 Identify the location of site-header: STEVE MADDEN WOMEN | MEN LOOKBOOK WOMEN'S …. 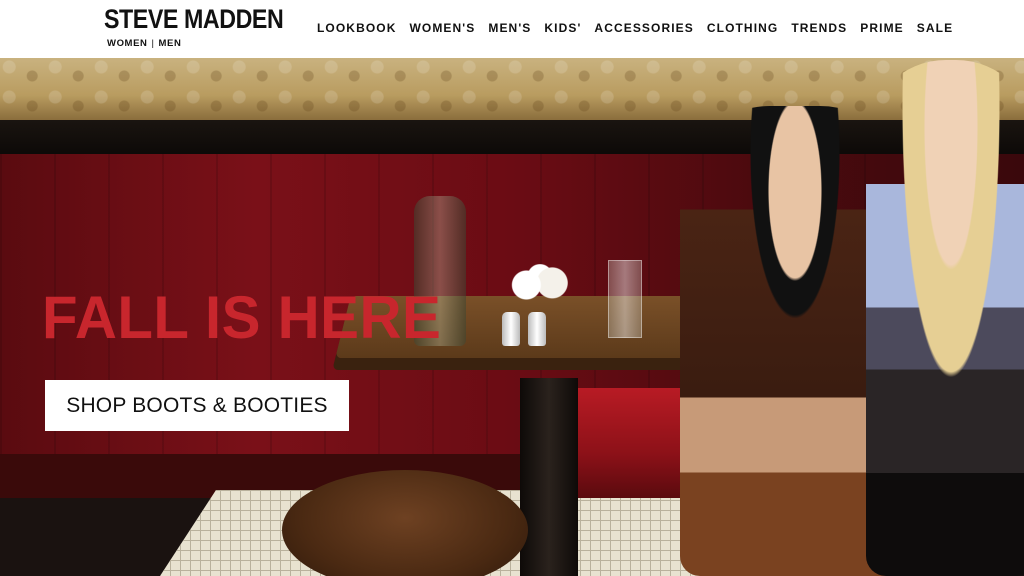
(512, 29).